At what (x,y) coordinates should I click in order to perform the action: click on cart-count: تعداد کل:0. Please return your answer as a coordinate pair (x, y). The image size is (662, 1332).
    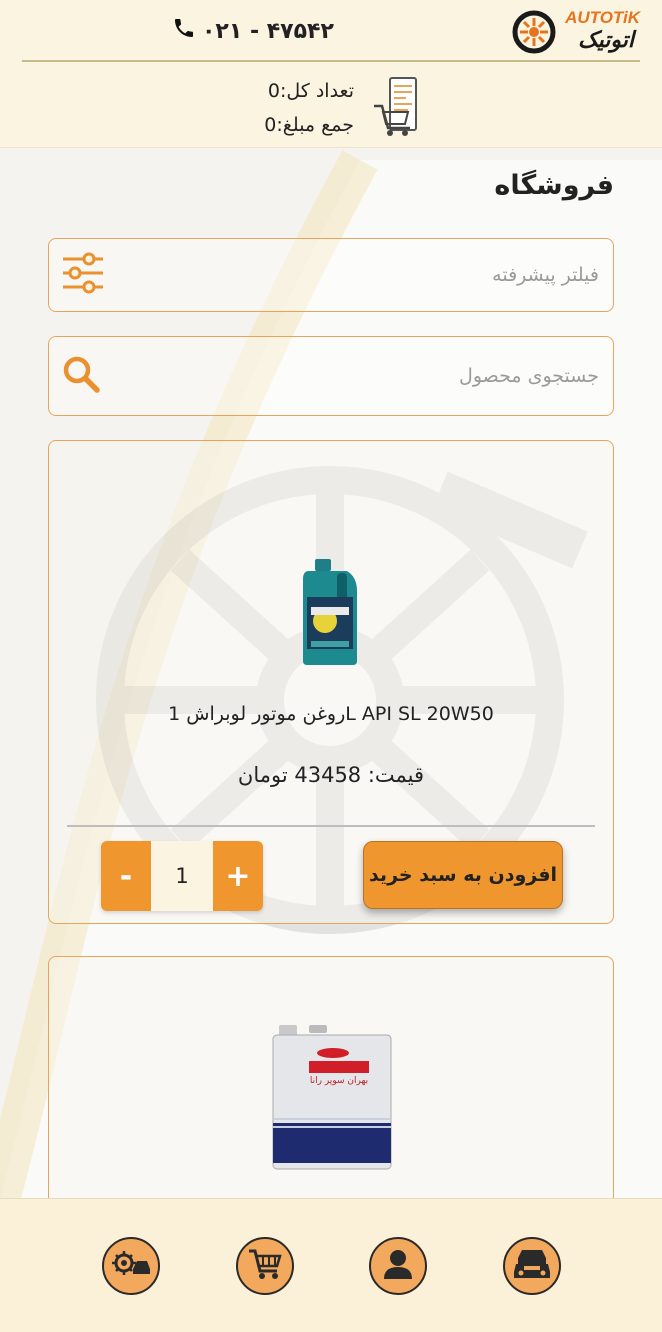
    Looking at the image, I should click on (310, 91).